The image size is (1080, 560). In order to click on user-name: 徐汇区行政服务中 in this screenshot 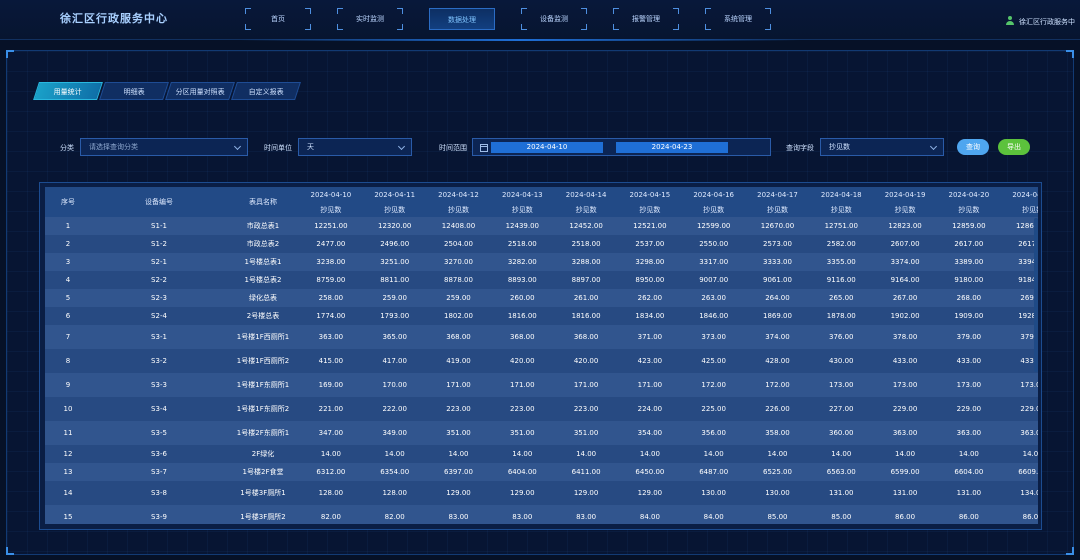, I will do `click(1047, 22)`.